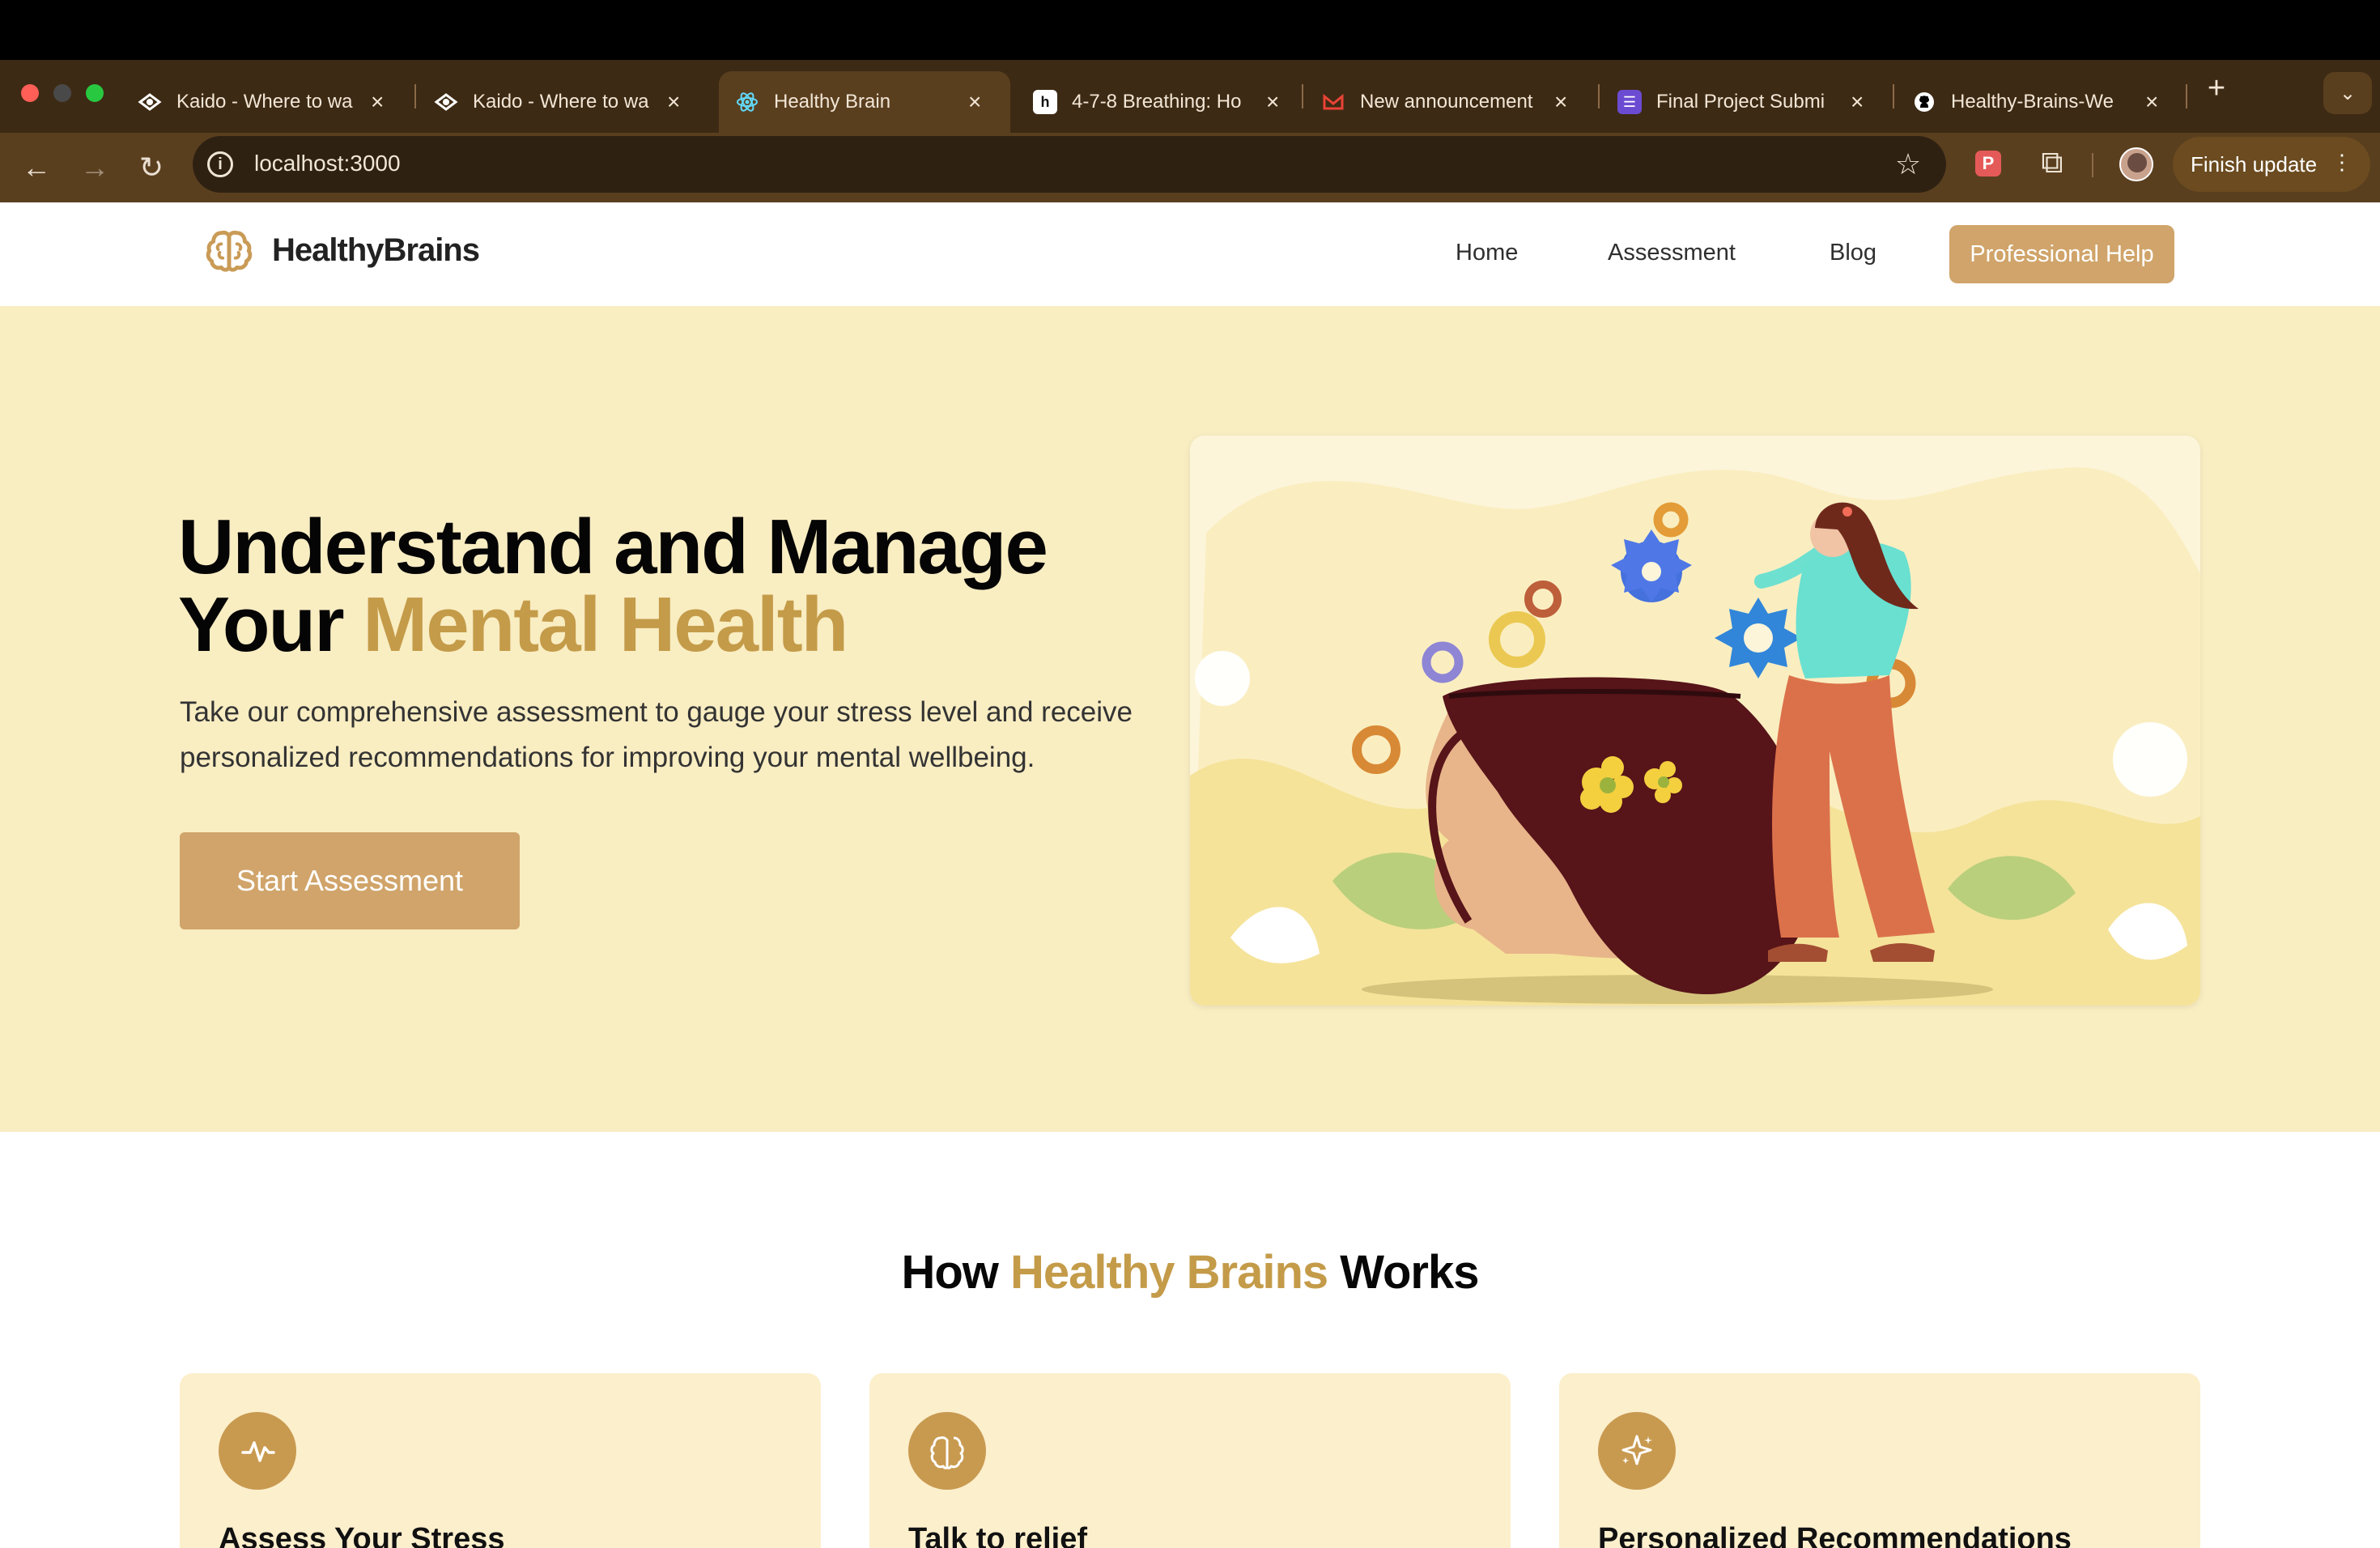 The width and height of the screenshot is (2380, 1548). Describe the element at coordinates (2341, 162) in the screenshot. I see `more-options-icon: ⋮` at that location.